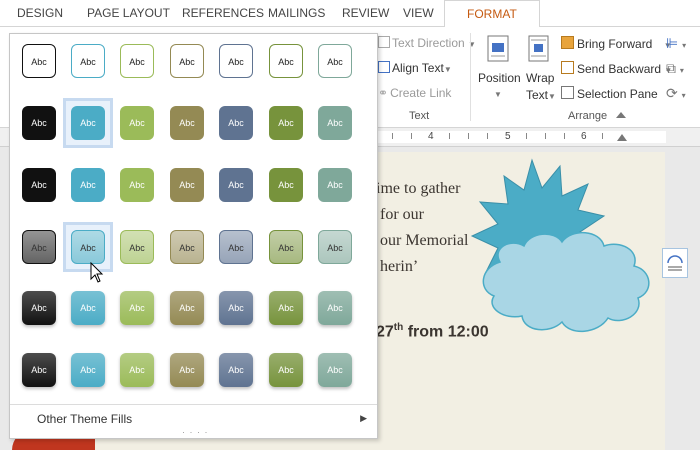 The width and height of the screenshot is (700, 450). I want to click on resize-grip-icon: · · · ·, so click(195, 432).